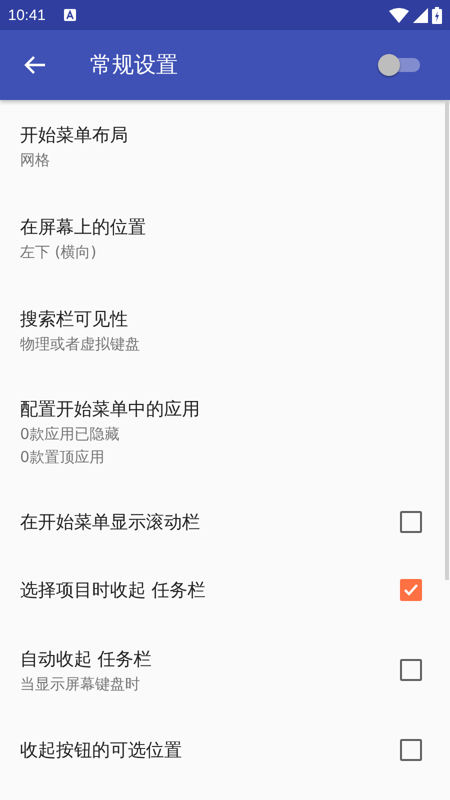  Describe the element at coordinates (437, 15) in the screenshot. I see `battery-icon` at that location.